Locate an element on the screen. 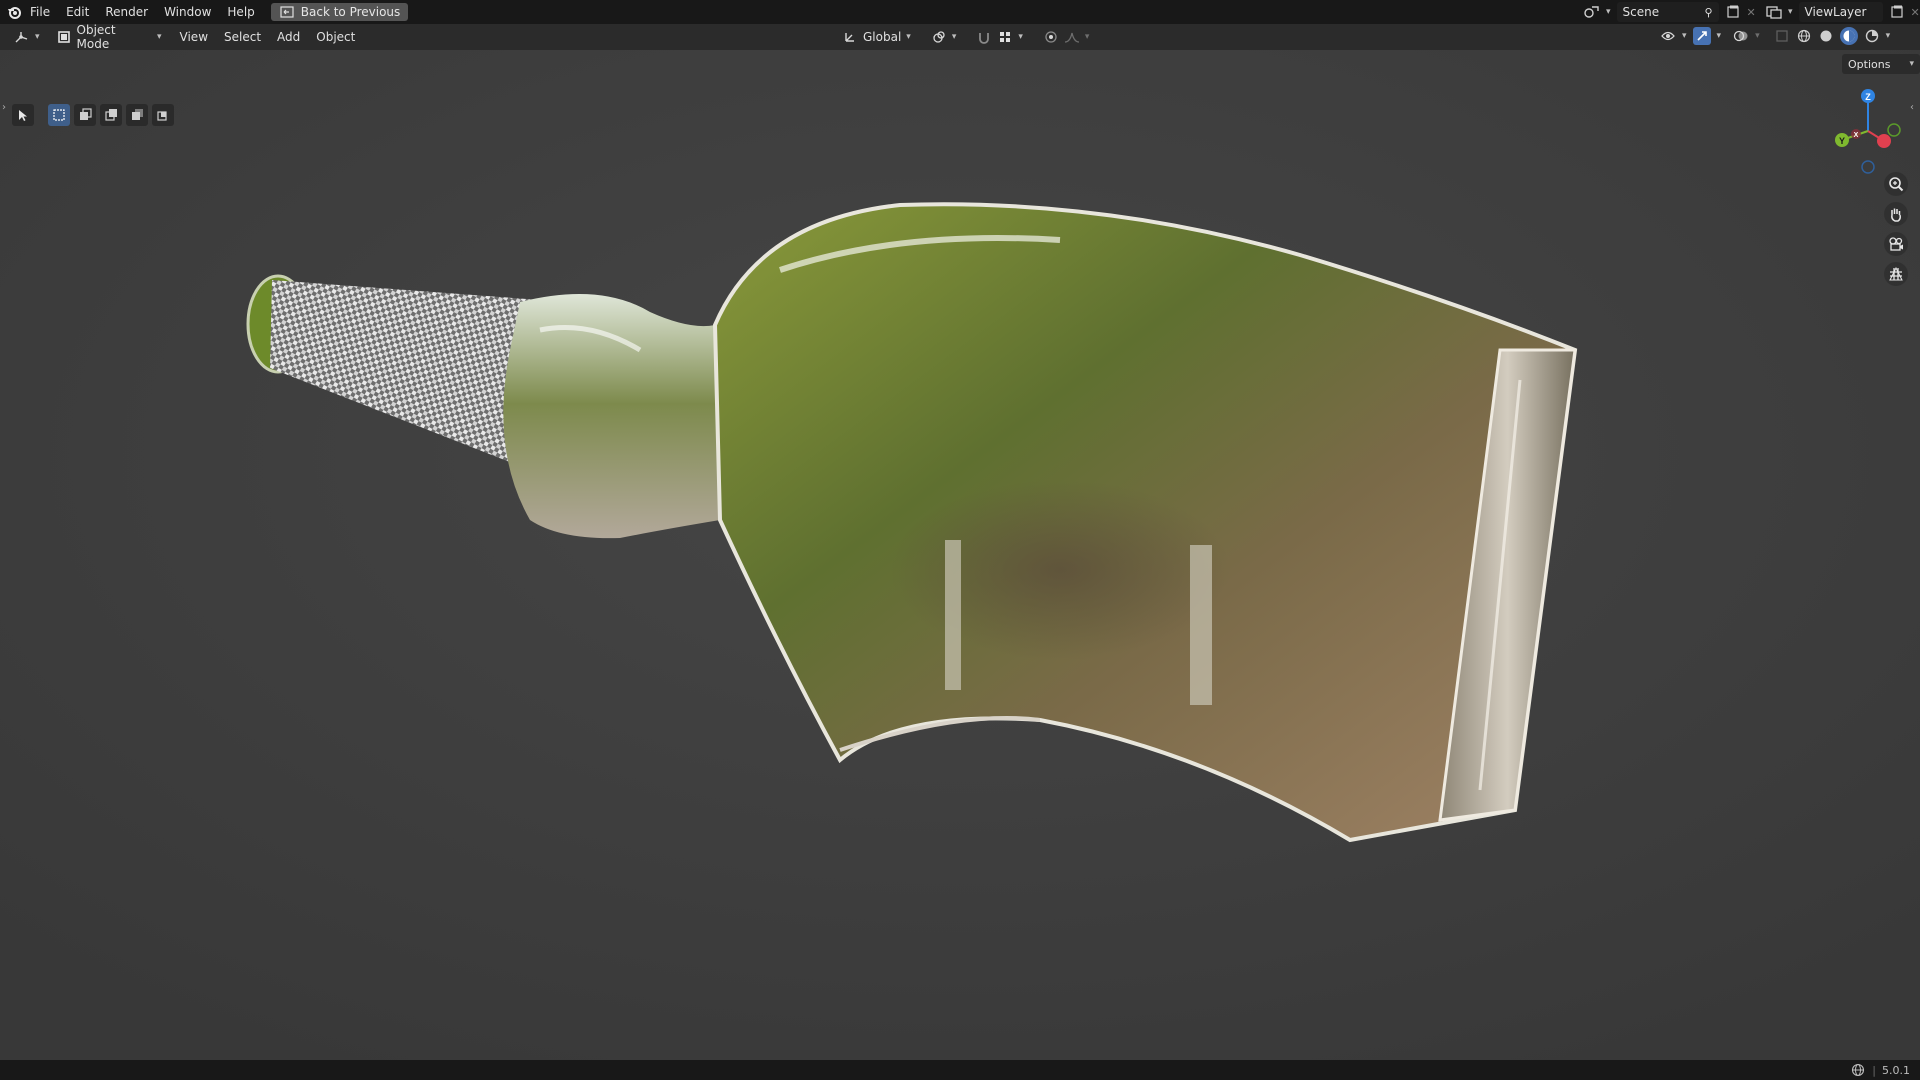 The image size is (1920, 1080). close-viewlayer-icon: ✕ is located at coordinates (1915, 12).